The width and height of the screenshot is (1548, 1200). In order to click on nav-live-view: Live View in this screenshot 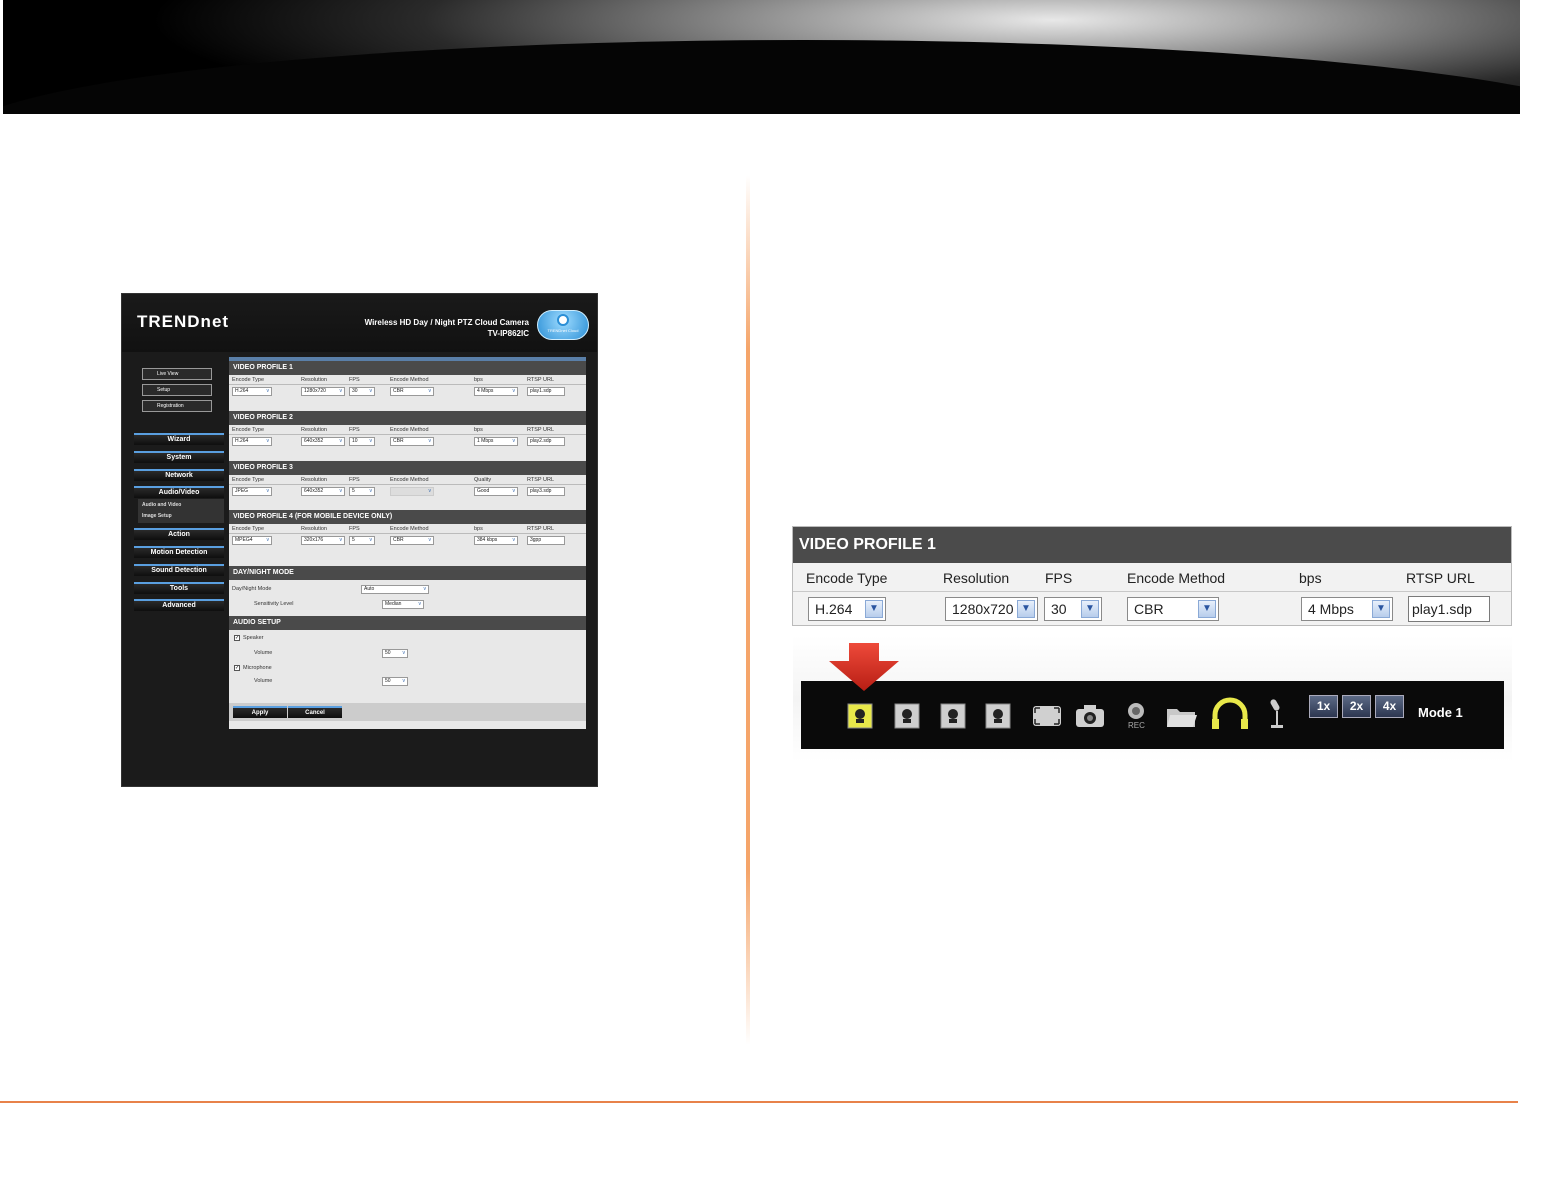, I will do `click(177, 374)`.